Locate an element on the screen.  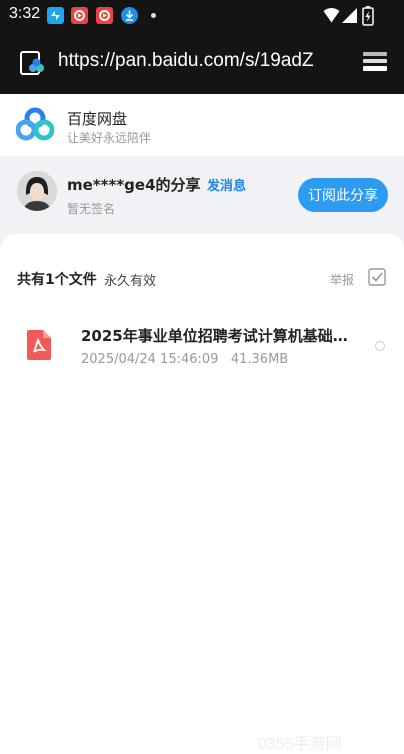
subscribe-share-button: 订阅此分享 is located at coordinates (343, 195).